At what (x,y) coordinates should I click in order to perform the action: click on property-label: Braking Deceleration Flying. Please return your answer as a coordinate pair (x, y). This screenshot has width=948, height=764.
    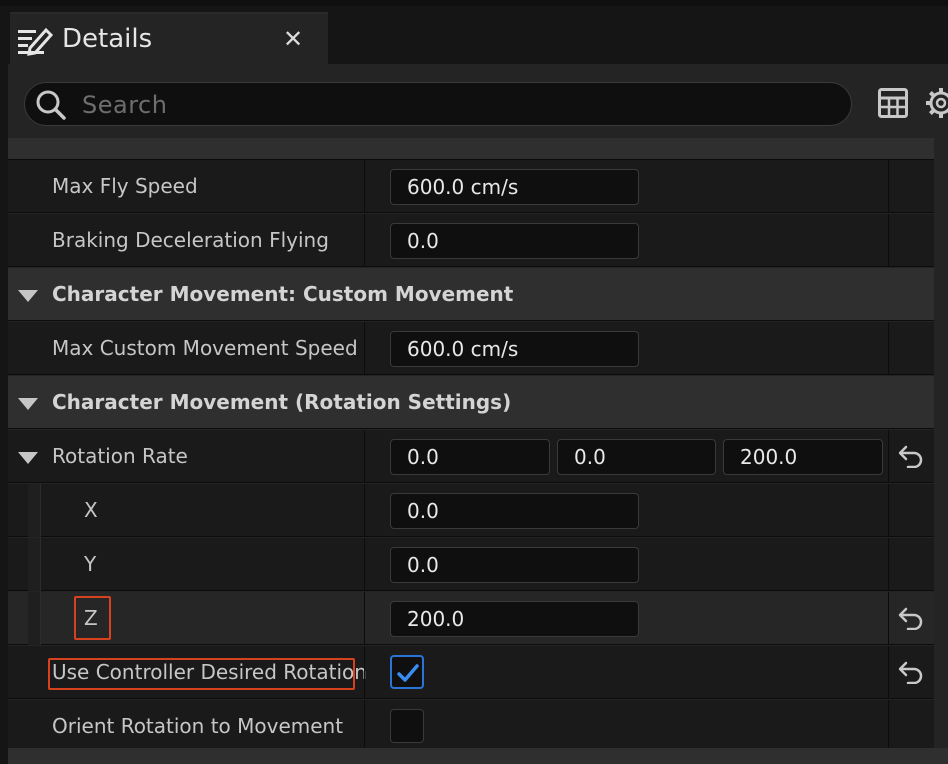
    Looking at the image, I should click on (190, 240).